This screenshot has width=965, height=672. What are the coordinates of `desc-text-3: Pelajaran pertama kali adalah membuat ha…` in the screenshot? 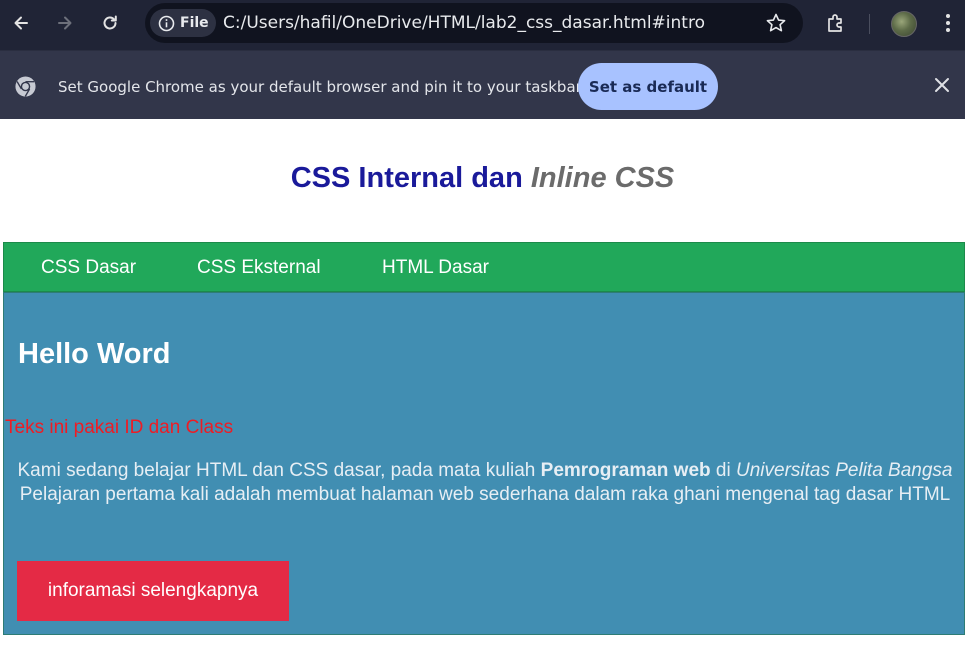 It's located at (485, 494).